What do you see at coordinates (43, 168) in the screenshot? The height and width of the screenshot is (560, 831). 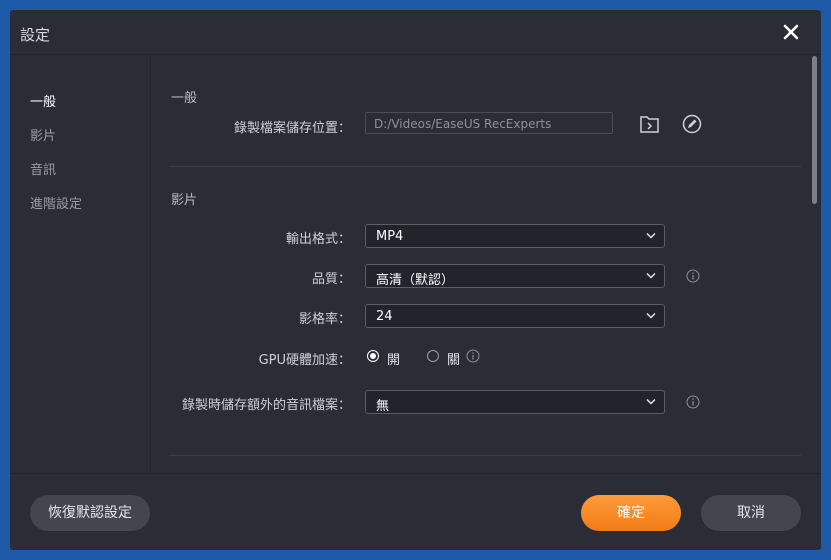 I see `sidebar-item-audio: 音訊` at bounding box center [43, 168].